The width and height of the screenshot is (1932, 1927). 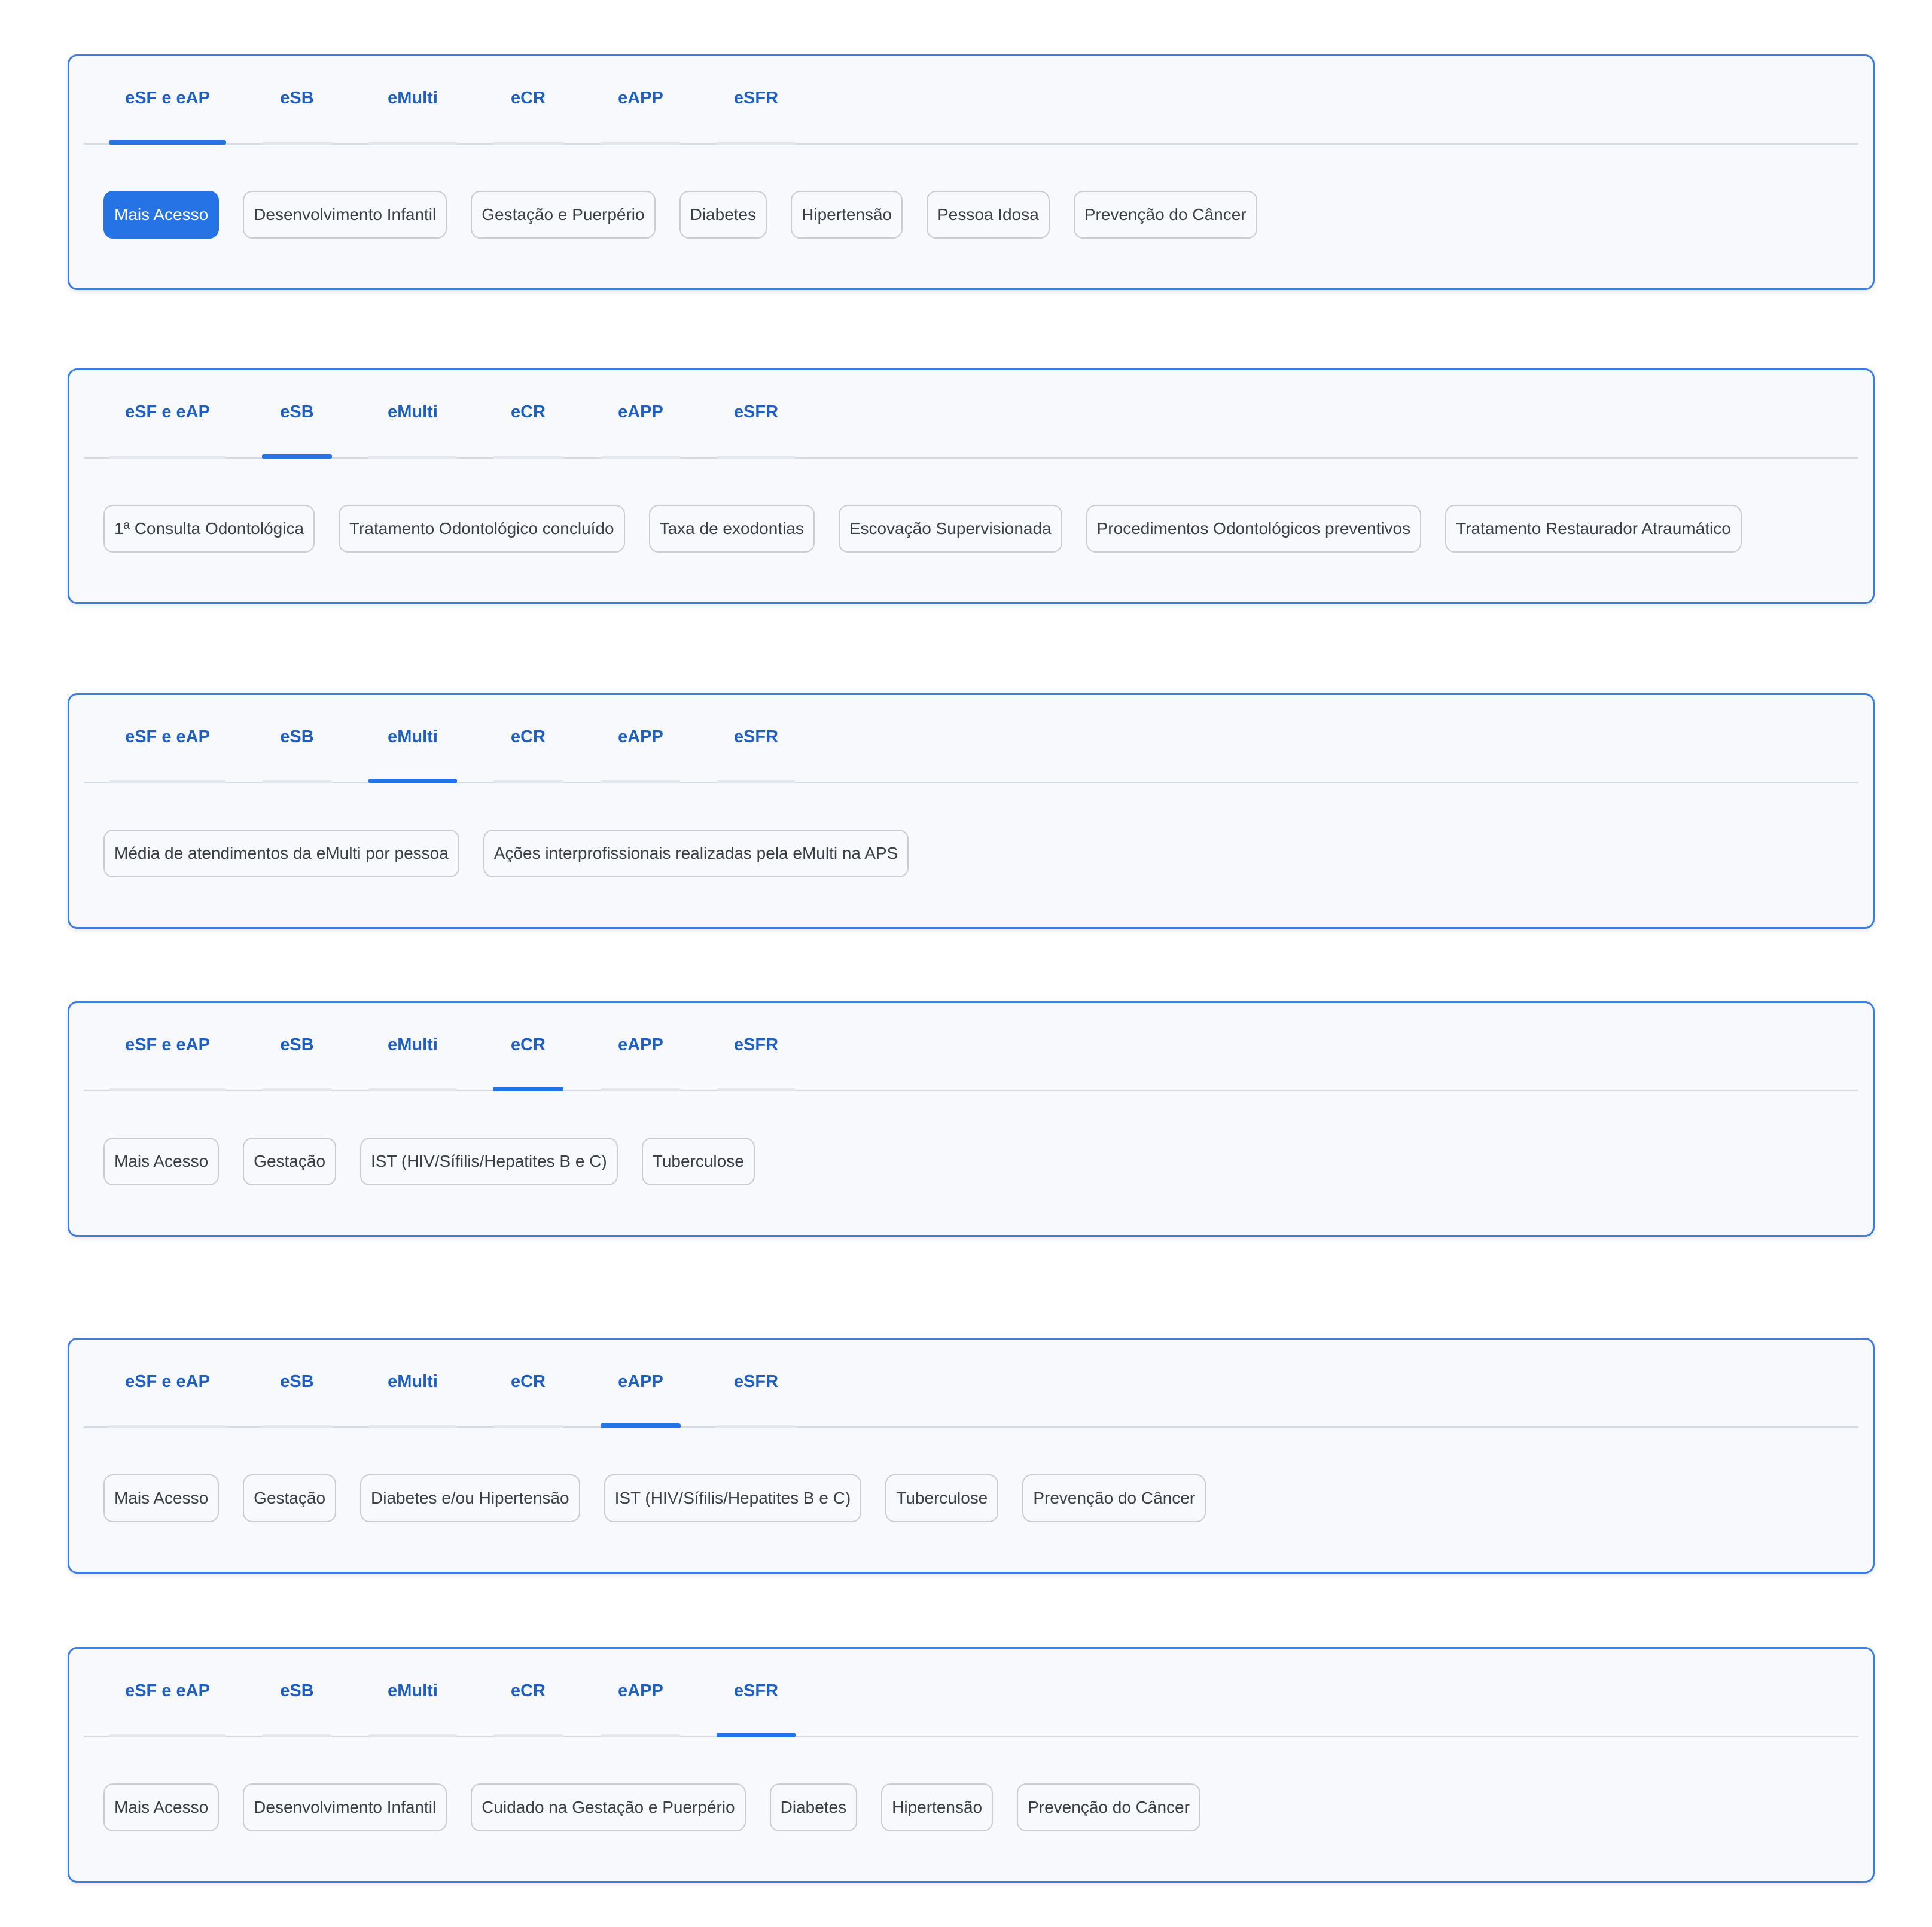 I want to click on chip-procedimentos-preventivos: Procedimentos Odontológicos preventivos, so click(x=1254, y=529).